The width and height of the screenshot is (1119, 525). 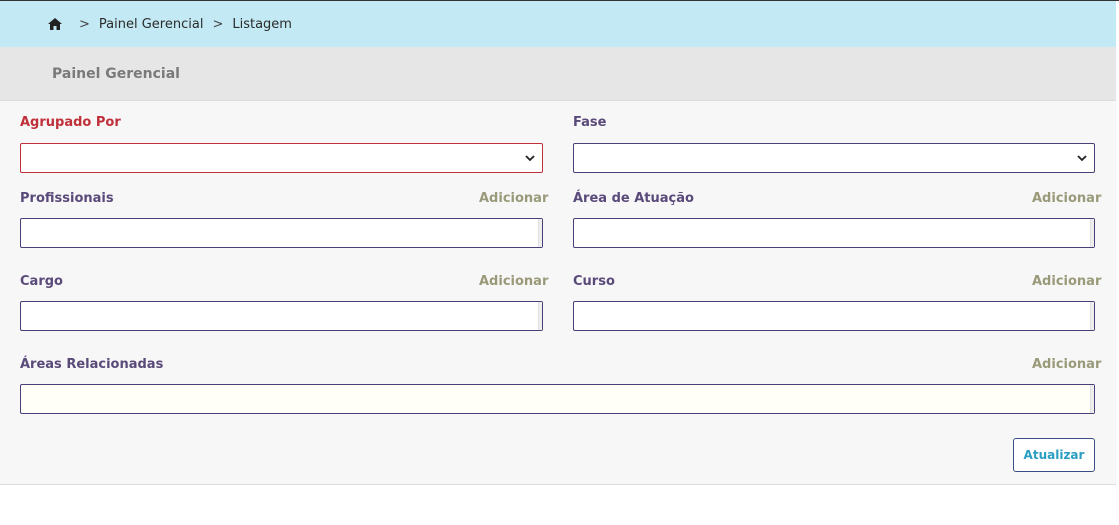 I want to click on areas-relacionadas-input, so click(x=557, y=399).